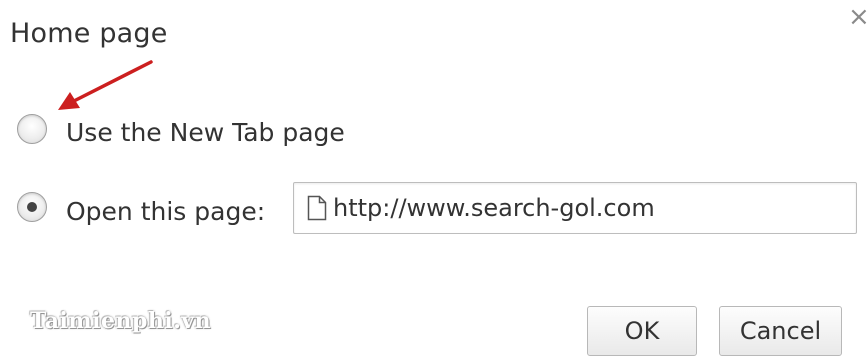 The height and width of the screenshot is (356, 867). Describe the element at coordinates (317, 208) in the screenshot. I see `page-icon` at that location.